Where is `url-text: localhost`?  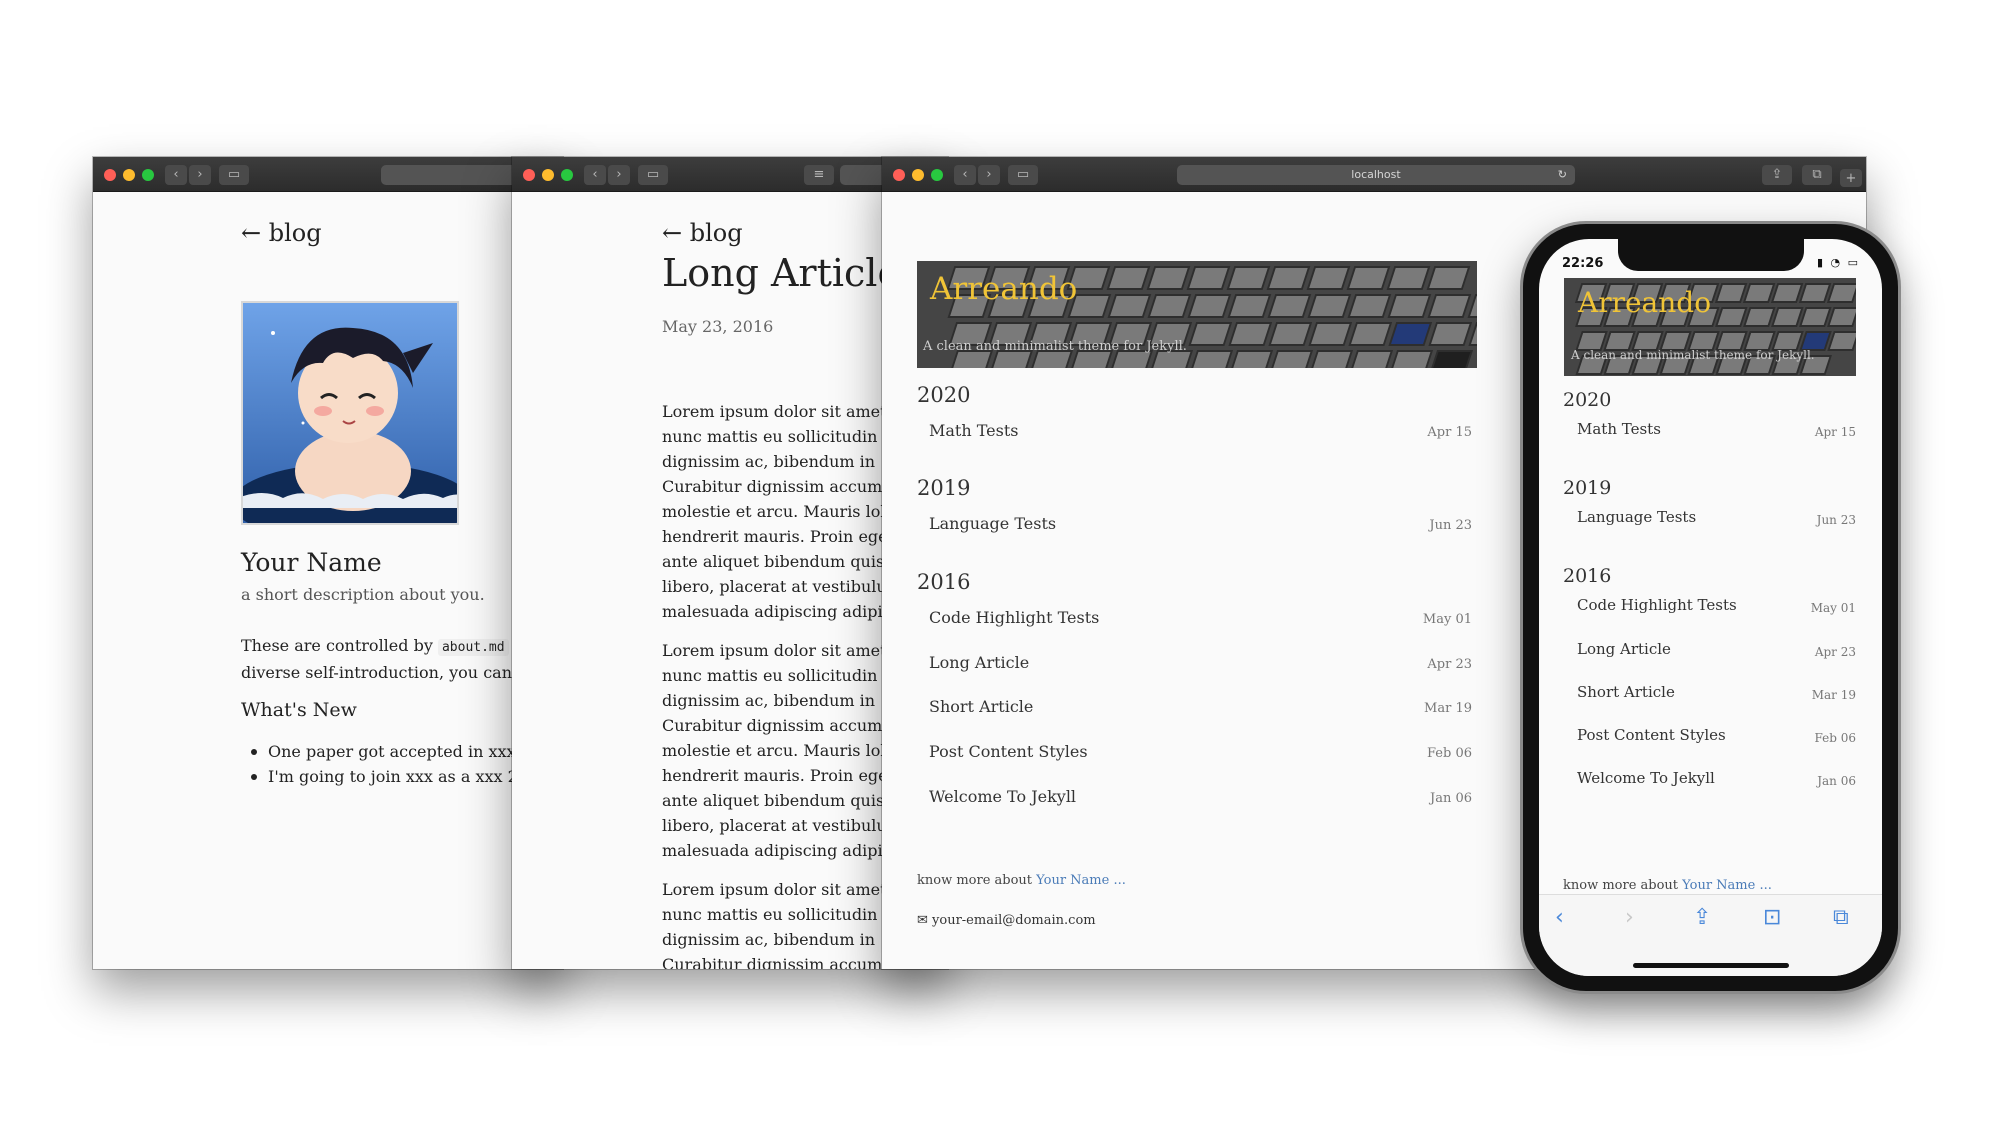 url-text: localhost is located at coordinates (1376, 174).